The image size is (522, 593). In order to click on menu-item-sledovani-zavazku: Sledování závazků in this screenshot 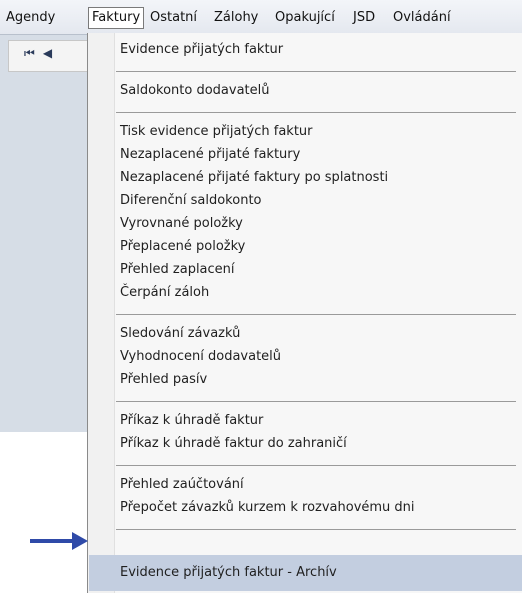, I will do `click(180, 334)`.